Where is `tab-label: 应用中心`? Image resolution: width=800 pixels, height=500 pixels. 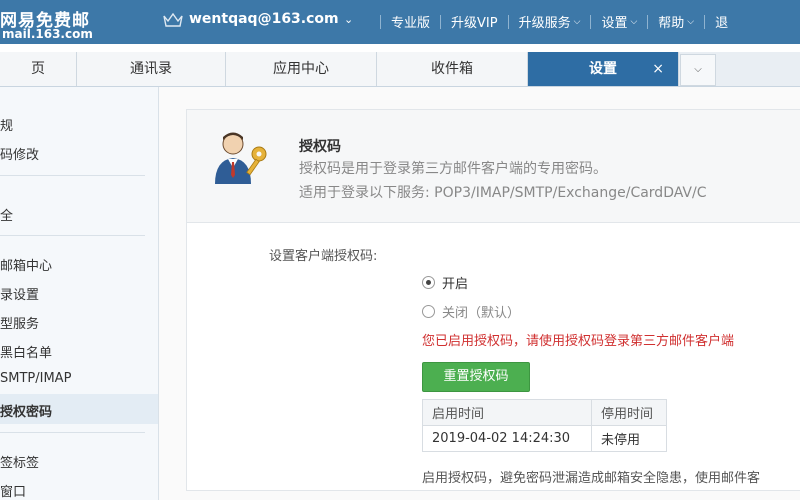
tab-label: 应用中心 is located at coordinates (301, 69).